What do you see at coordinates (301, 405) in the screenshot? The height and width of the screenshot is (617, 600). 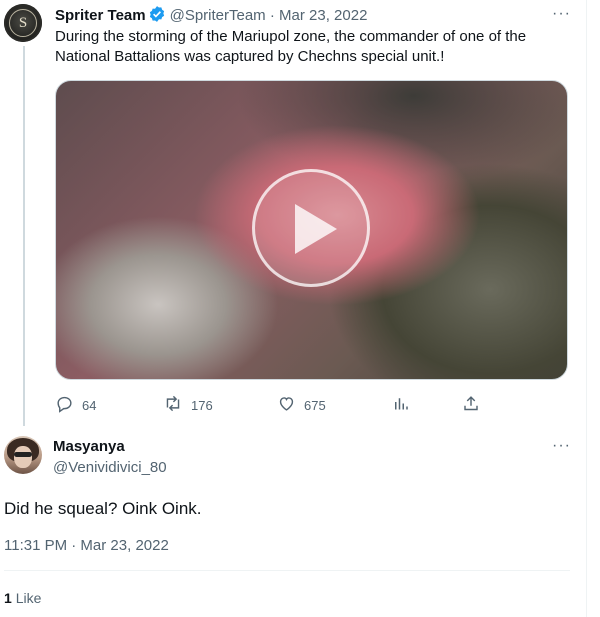 I see `like-action: 675` at bounding box center [301, 405].